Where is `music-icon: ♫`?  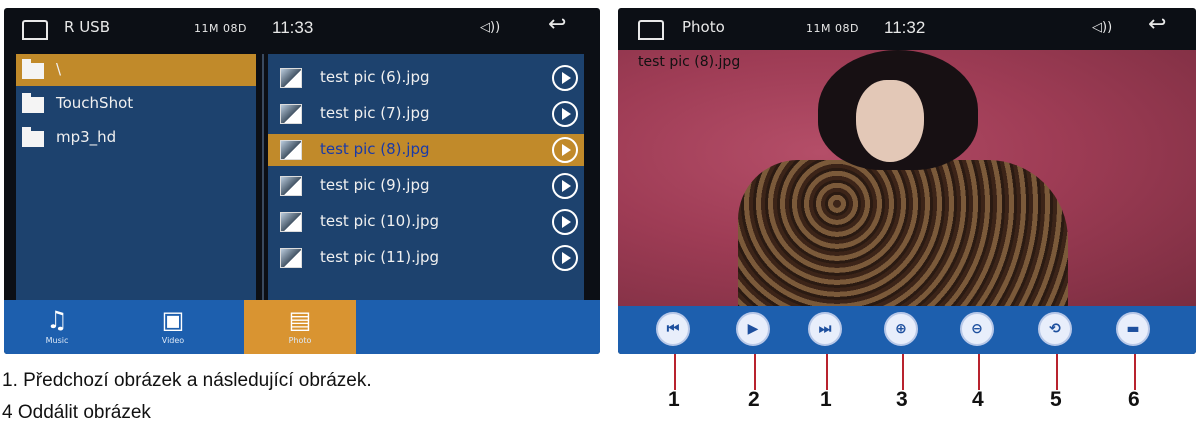 music-icon: ♫ is located at coordinates (57, 320).